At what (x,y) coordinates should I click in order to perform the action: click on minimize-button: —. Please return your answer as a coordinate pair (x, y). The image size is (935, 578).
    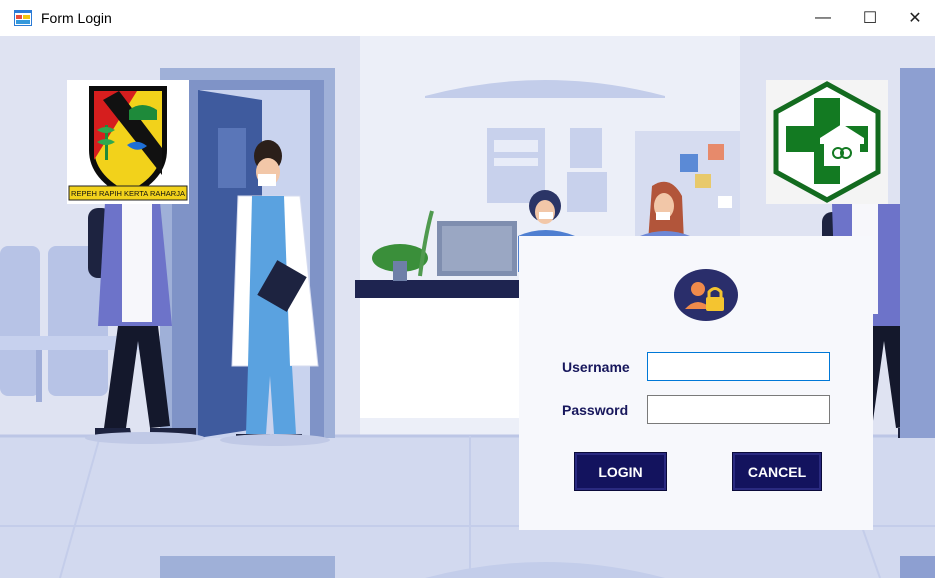
    Looking at the image, I should click on (823, 18).